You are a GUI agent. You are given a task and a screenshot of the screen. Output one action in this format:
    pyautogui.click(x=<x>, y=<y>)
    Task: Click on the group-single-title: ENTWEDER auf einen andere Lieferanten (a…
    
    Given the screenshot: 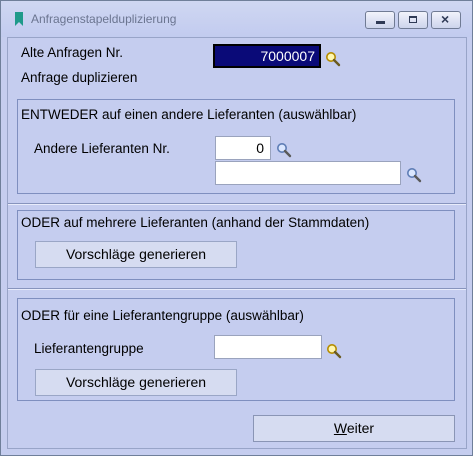 What is the action you would take?
    pyautogui.click(x=189, y=114)
    